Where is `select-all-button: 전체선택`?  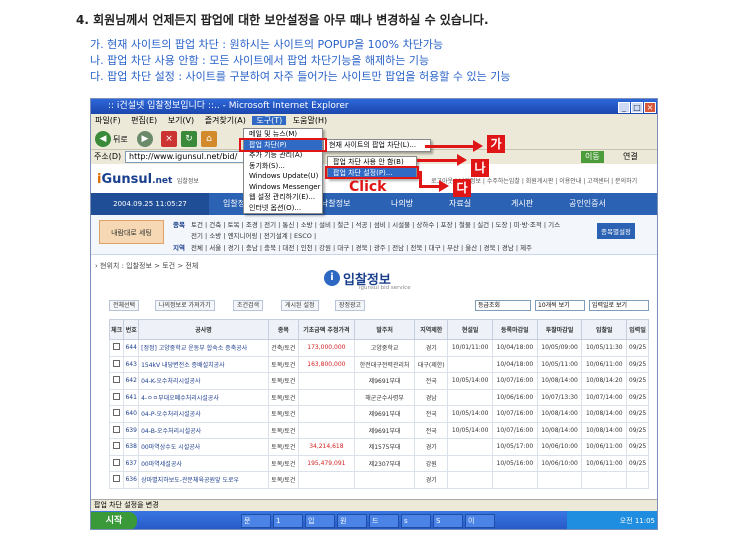
select-all-button: 전체선택 is located at coordinates (124, 305).